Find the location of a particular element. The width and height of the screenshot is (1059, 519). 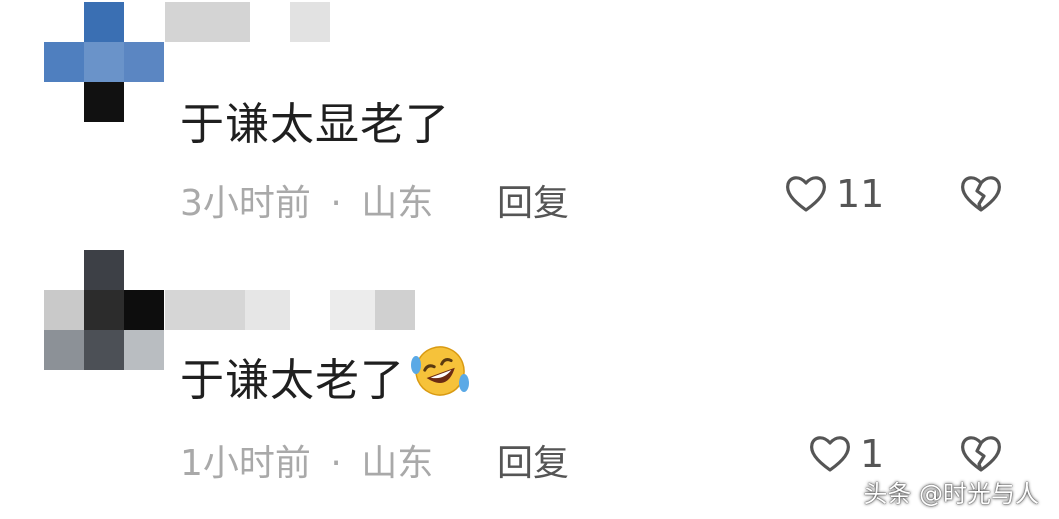

rolling-laughing-emoji is located at coordinates (440, 376).